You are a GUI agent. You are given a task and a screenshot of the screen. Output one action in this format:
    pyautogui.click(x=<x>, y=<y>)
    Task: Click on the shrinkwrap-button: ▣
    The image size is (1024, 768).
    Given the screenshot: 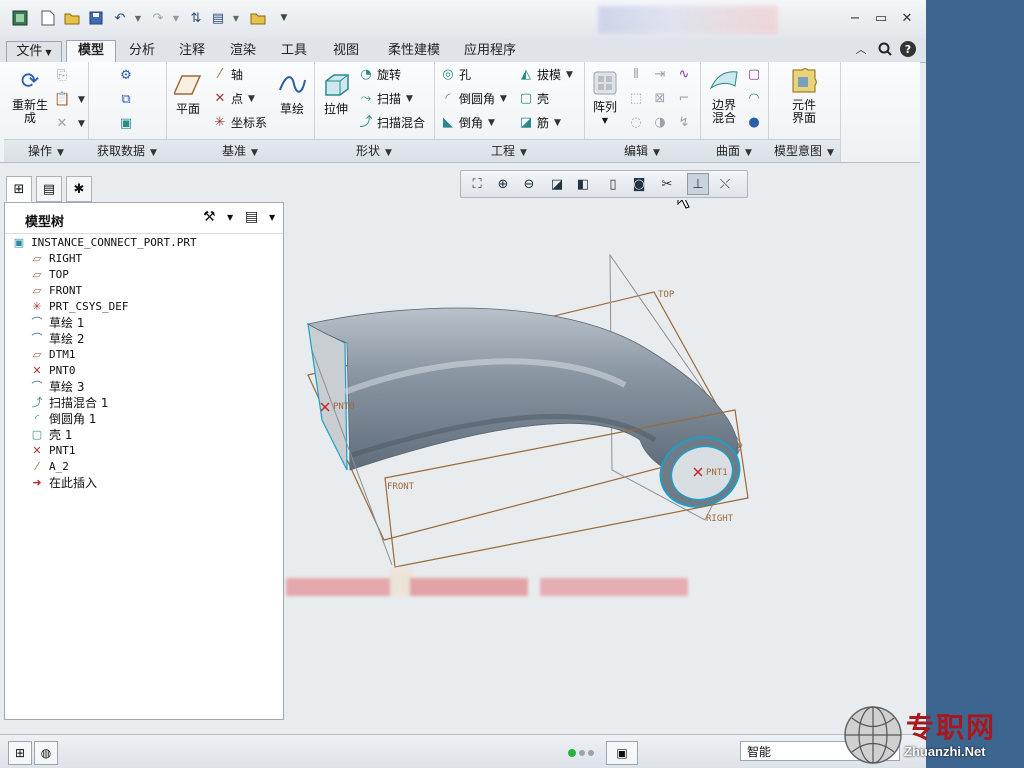 What is the action you would take?
    pyautogui.click(x=127, y=124)
    